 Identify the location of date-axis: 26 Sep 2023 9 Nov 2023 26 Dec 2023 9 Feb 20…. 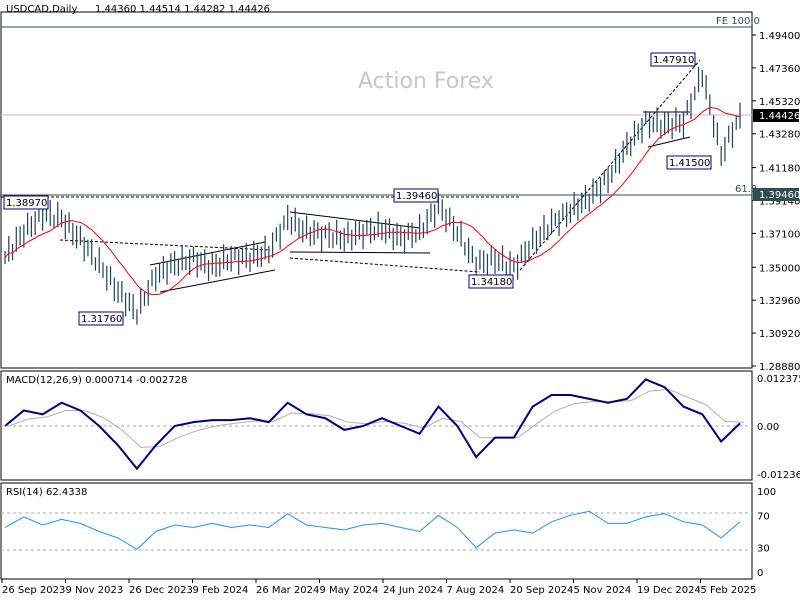
(379, 587).